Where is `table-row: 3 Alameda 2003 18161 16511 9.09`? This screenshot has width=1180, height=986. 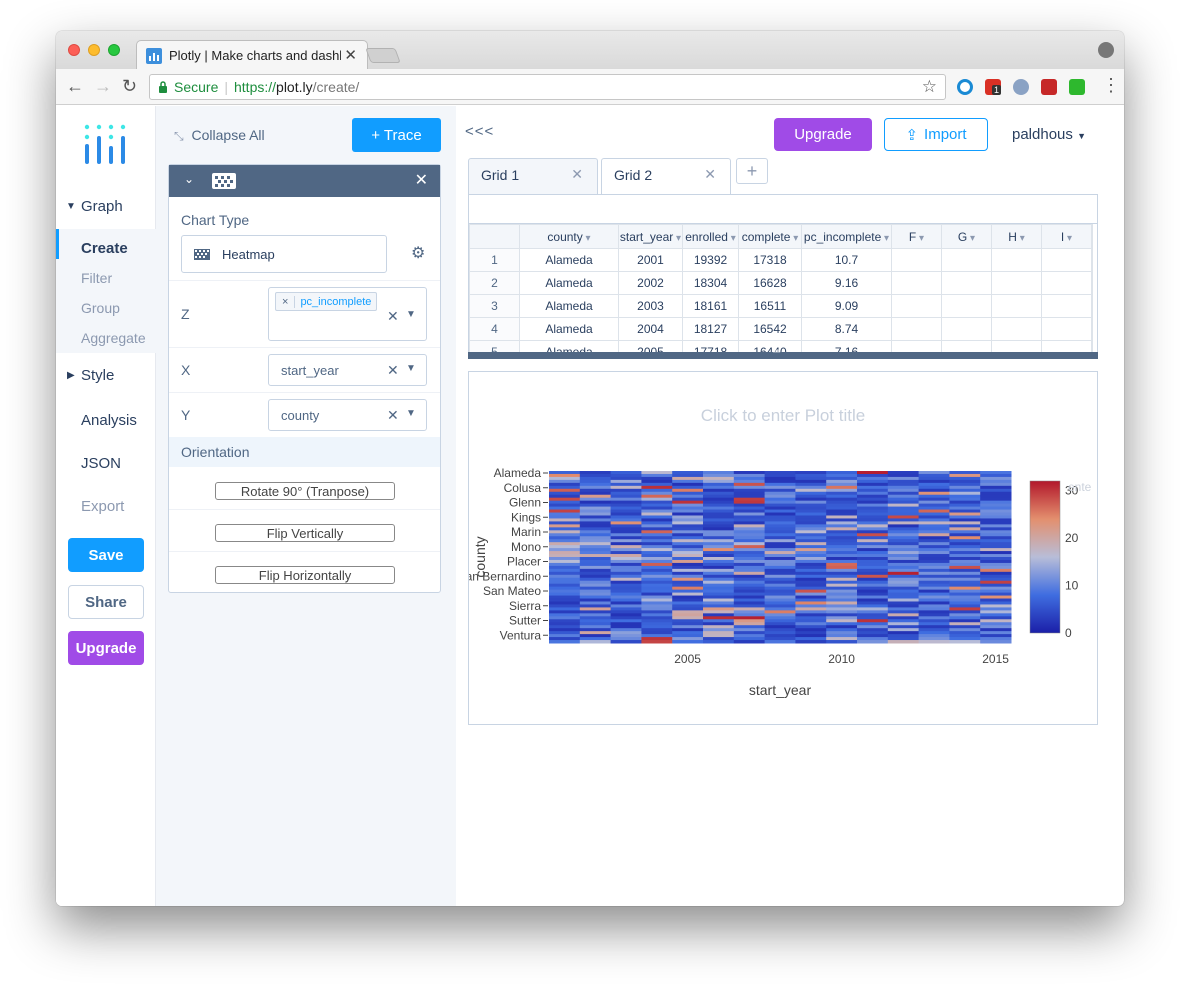
table-row: 3 Alameda 2003 18161 16511 9.09 is located at coordinates (781, 306).